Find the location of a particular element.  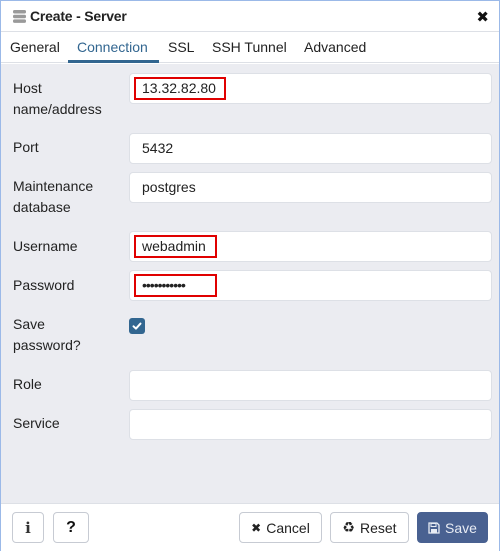

host-label-line2: name/address is located at coordinates (57, 109).